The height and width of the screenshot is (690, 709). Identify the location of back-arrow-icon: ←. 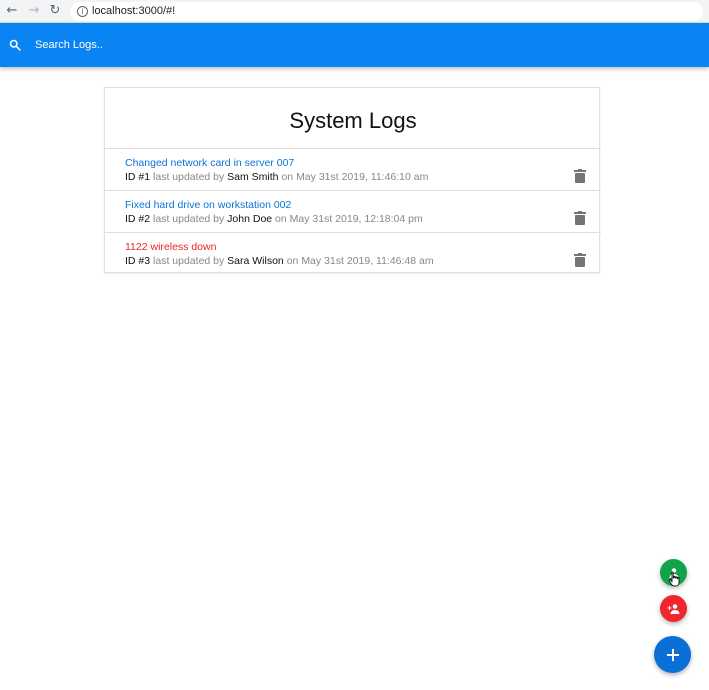
(12, 11).